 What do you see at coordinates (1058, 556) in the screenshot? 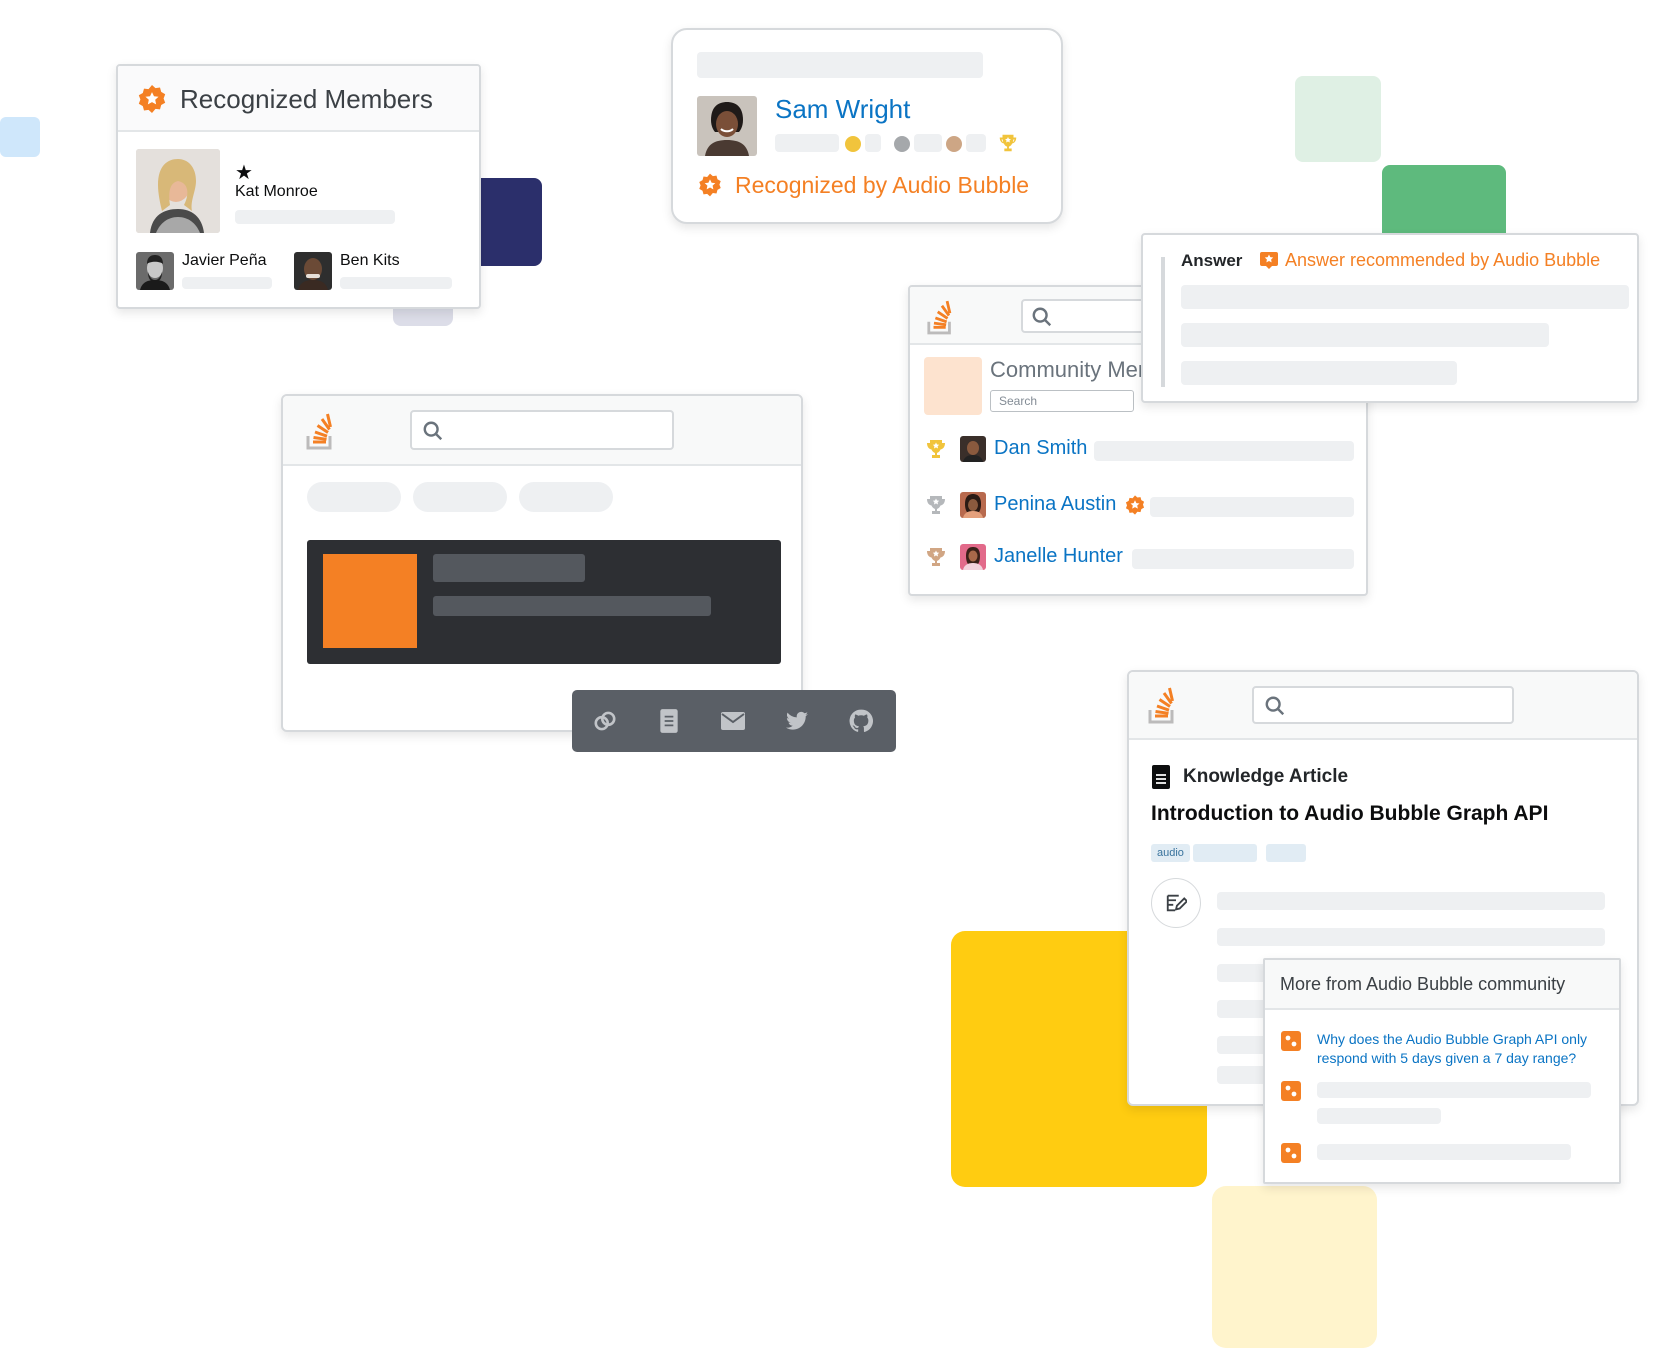
I see `member-name-janelle-hunter: Janelle Hunter` at bounding box center [1058, 556].